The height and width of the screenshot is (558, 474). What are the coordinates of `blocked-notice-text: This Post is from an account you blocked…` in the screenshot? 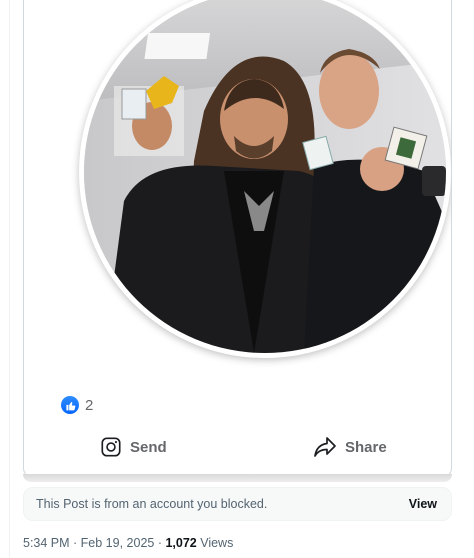 It's located at (152, 504).